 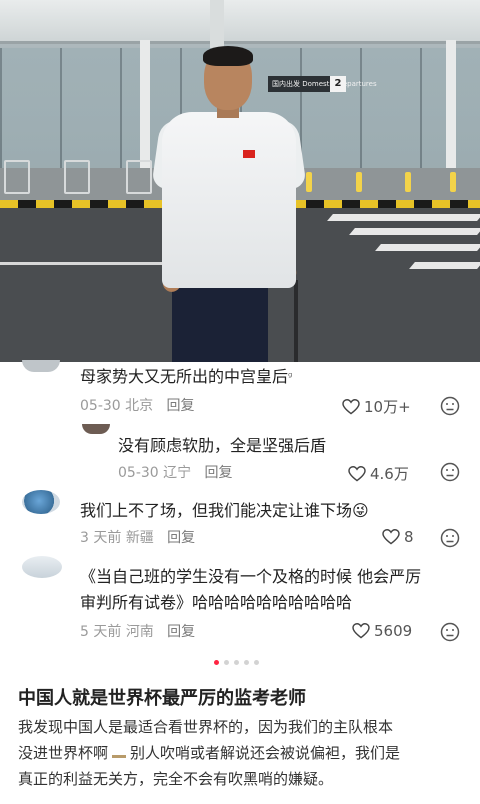 What do you see at coordinates (229, 200) in the screenshot?
I see `shirt` at bounding box center [229, 200].